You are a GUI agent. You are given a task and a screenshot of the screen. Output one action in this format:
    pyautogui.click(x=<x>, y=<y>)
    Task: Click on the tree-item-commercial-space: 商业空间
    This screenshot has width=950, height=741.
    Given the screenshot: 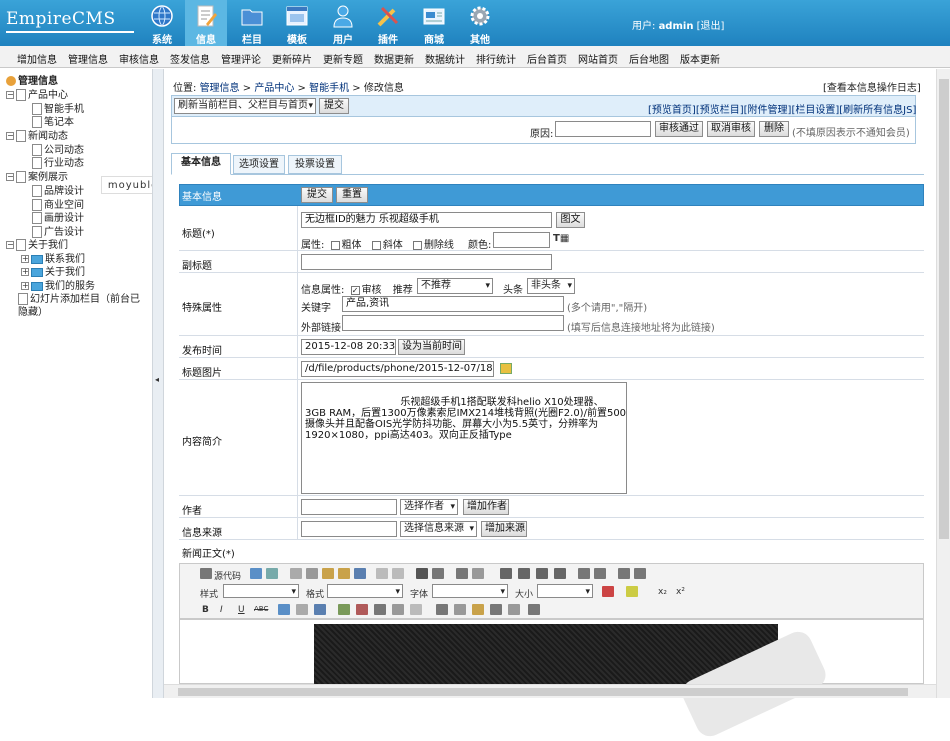 What is the action you would take?
    pyautogui.click(x=58, y=205)
    